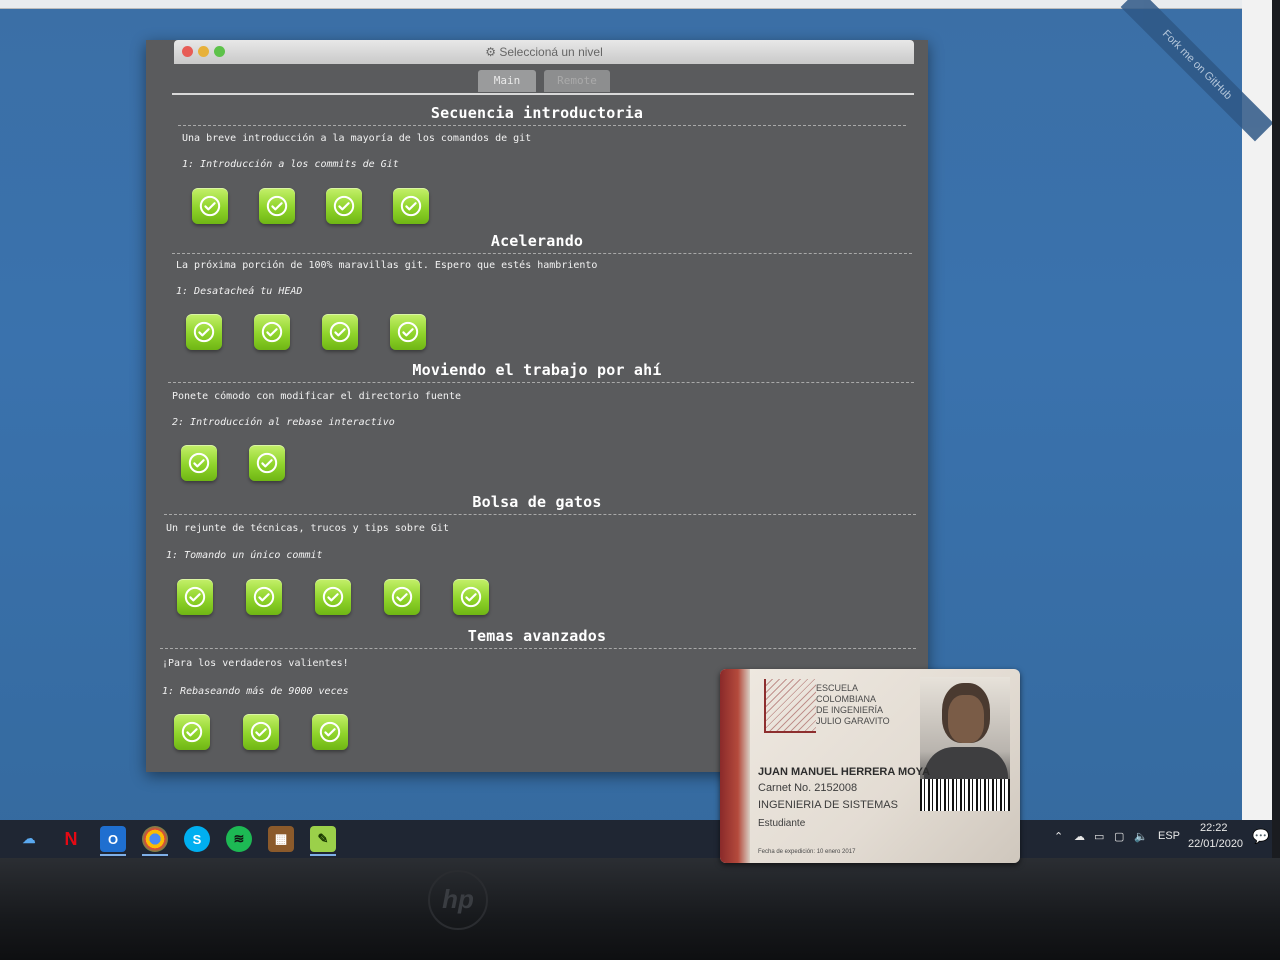  What do you see at coordinates (1214, 828) in the screenshot?
I see `clock-time: 22:22` at bounding box center [1214, 828].